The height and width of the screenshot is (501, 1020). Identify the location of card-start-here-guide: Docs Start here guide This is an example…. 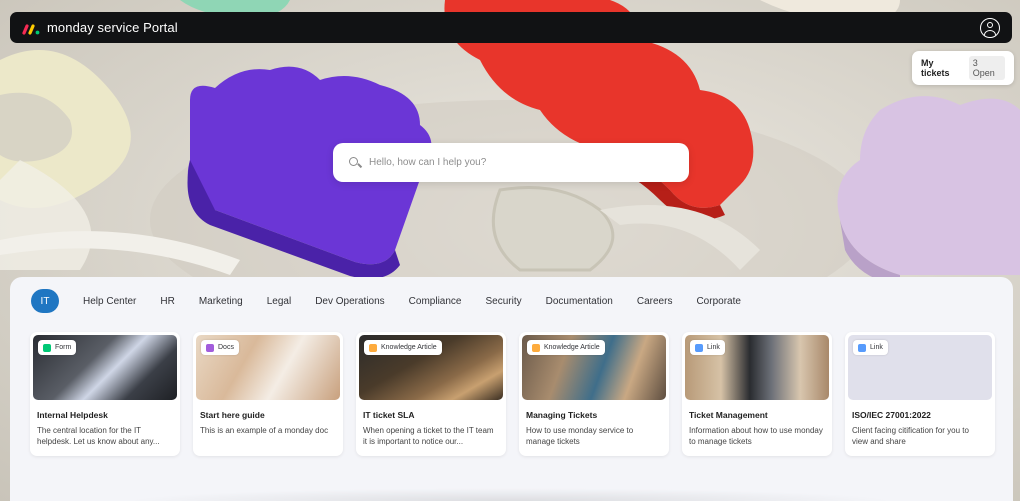
(268, 394).